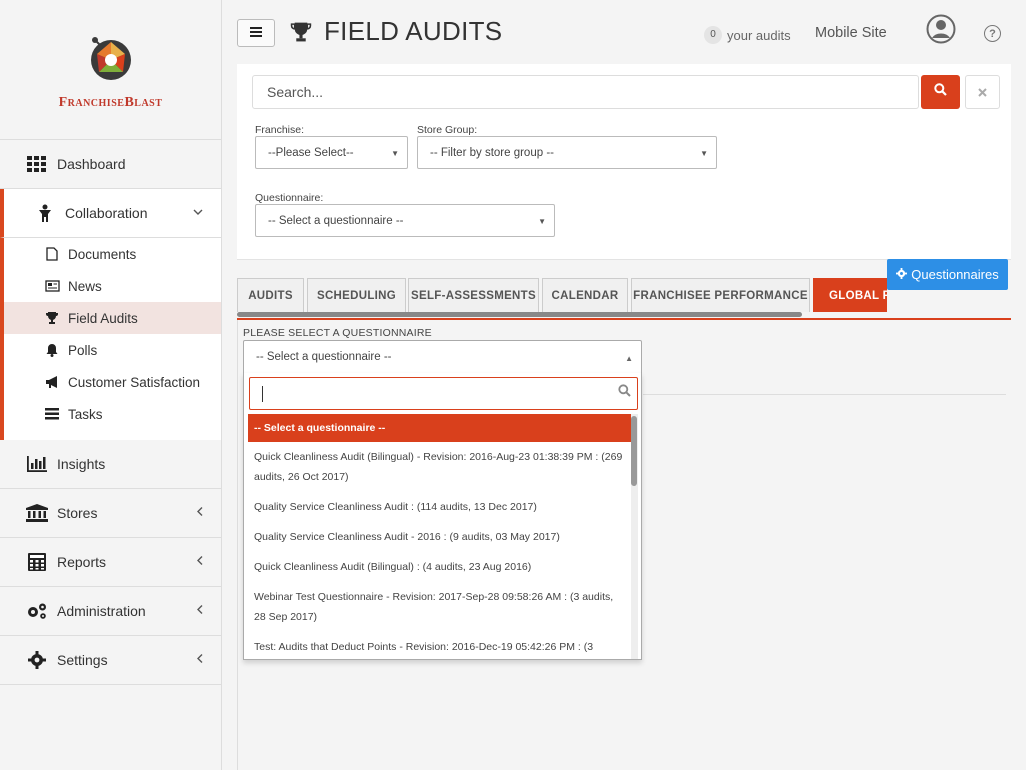 This screenshot has width=1026, height=770. I want to click on sidebar-item-stores: Stores, so click(110, 513).